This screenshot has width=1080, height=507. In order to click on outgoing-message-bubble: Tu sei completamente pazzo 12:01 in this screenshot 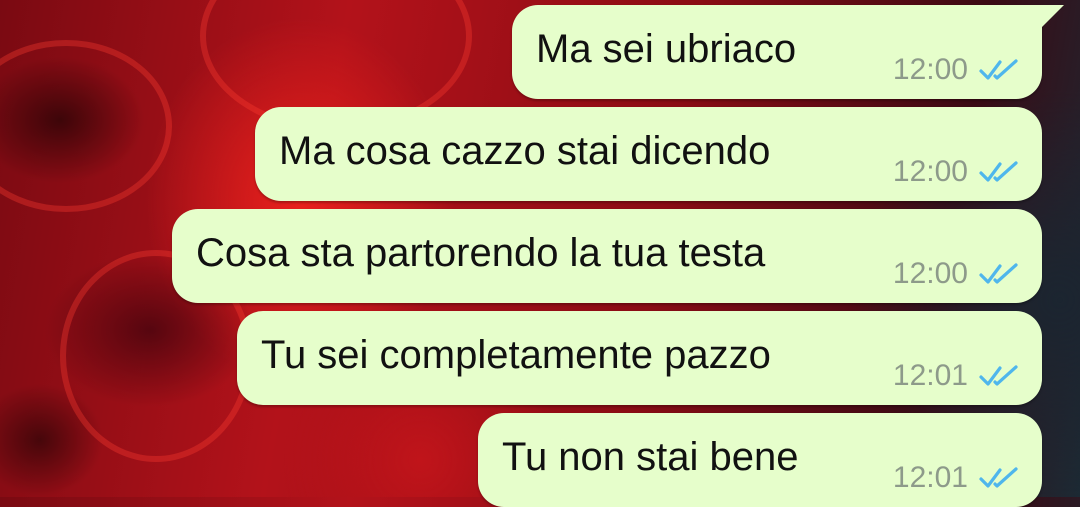, I will do `click(639, 358)`.